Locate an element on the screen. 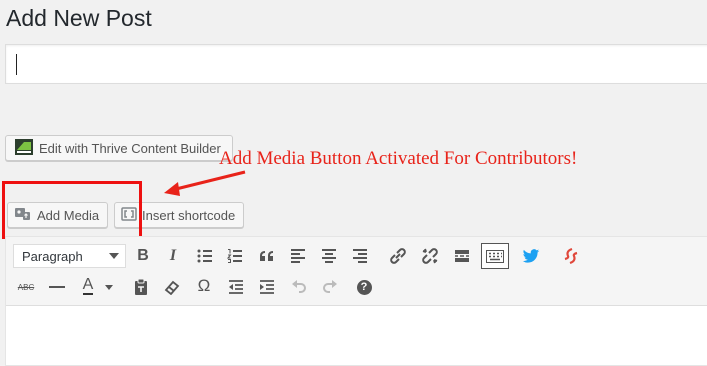 This screenshot has width=707, height=366. shortcode-icon is located at coordinates (571, 256).